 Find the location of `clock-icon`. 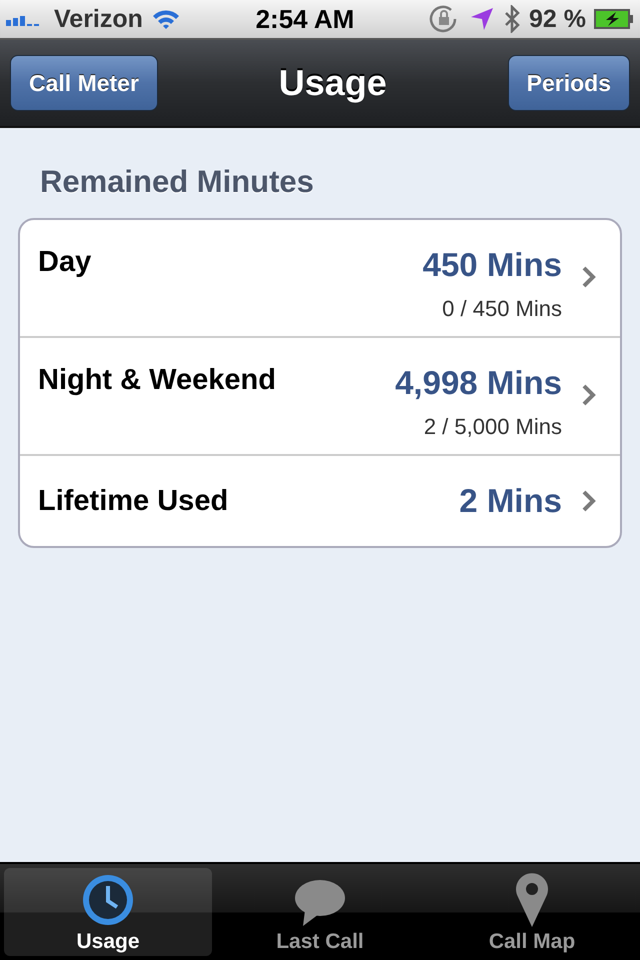

clock-icon is located at coordinates (108, 900).